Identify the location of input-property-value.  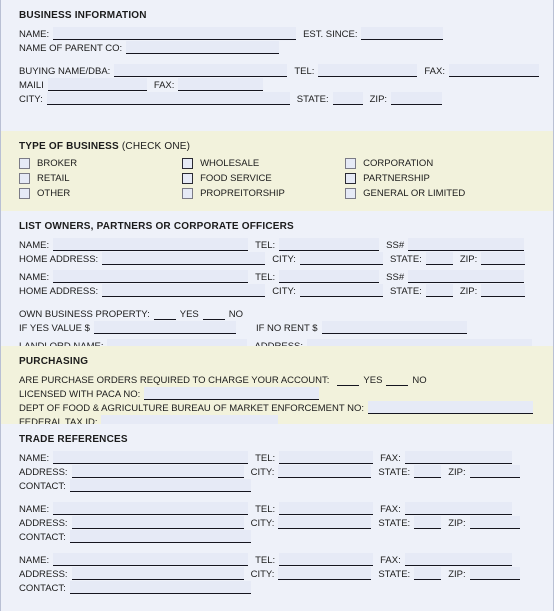
(164, 327).